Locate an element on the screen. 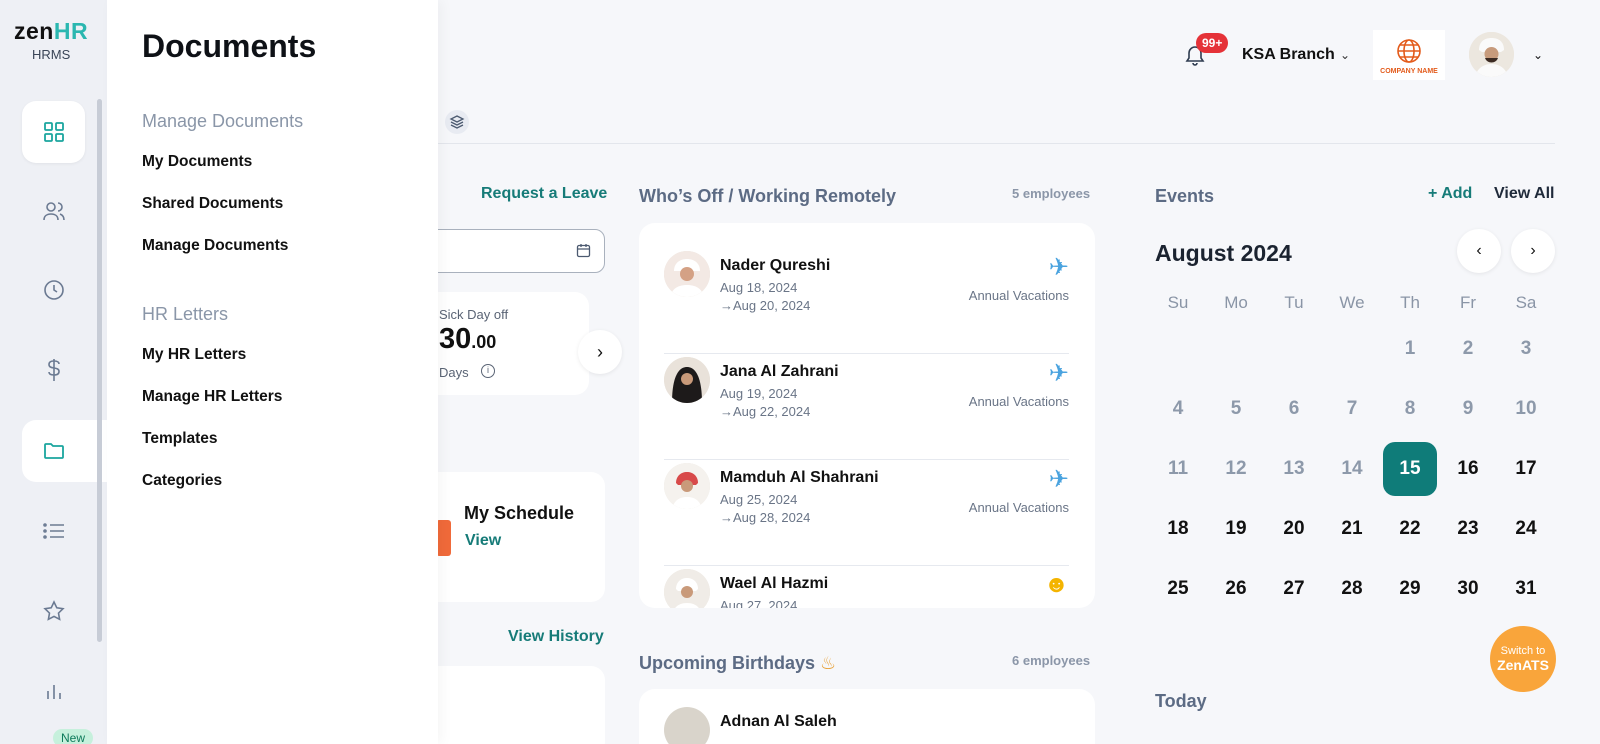 This screenshot has width=1600, height=744. switch-to-zenats-button: Switch to ZenATS is located at coordinates (1523, 659).